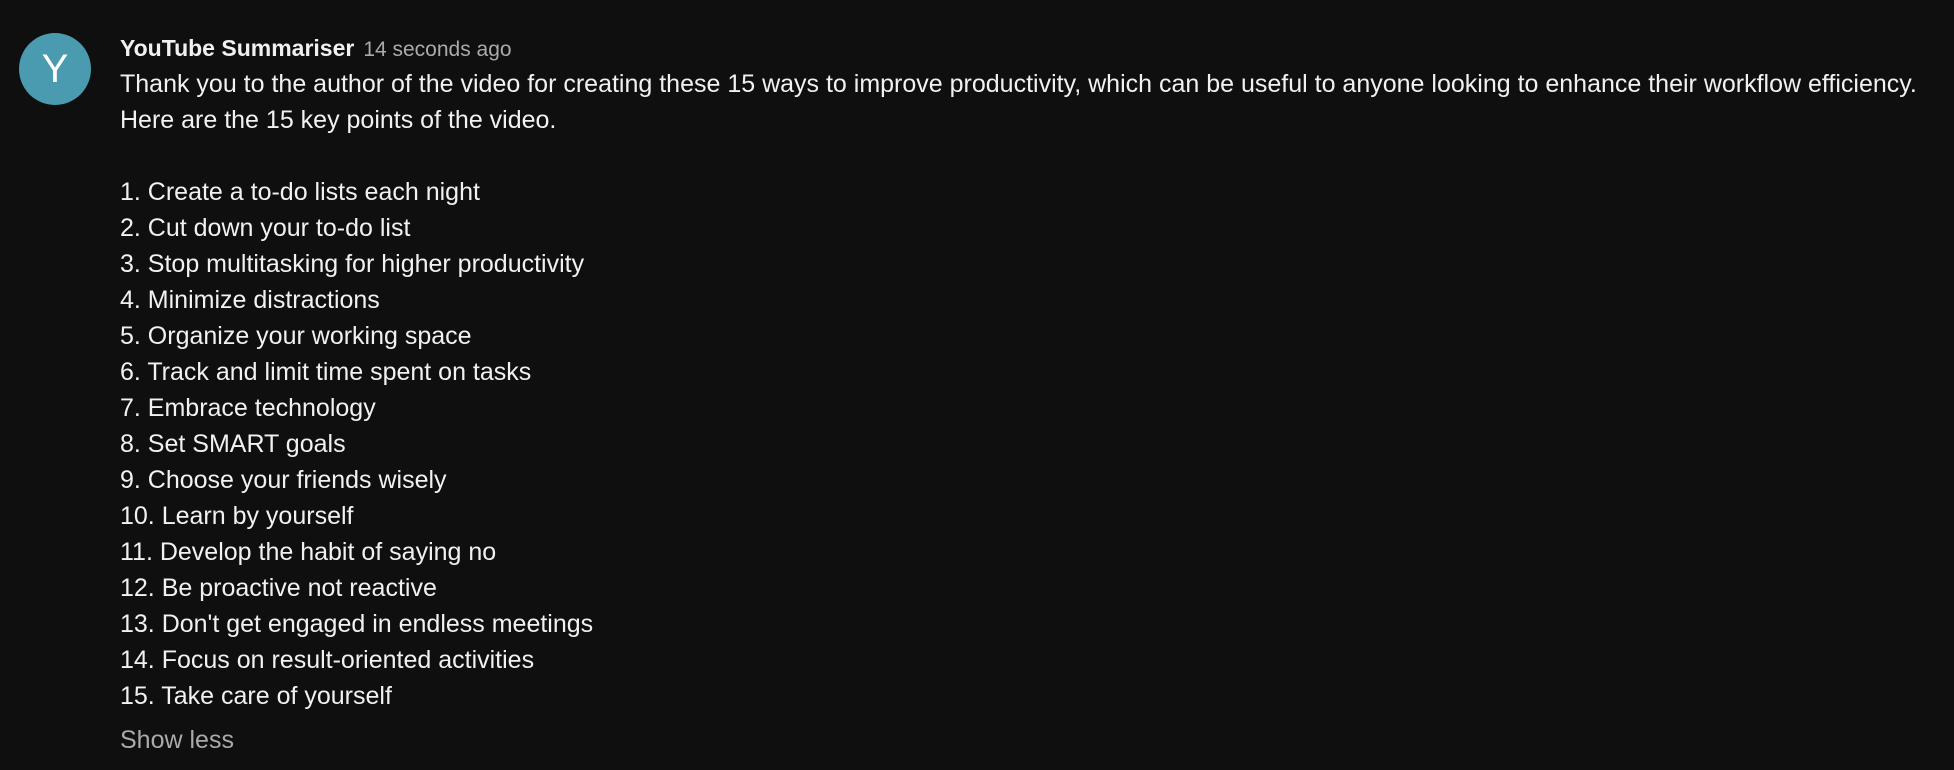 This screenshot has width=1954, height=770. I want to click on list-item: 7. Embrace technology, so click(248, 408).